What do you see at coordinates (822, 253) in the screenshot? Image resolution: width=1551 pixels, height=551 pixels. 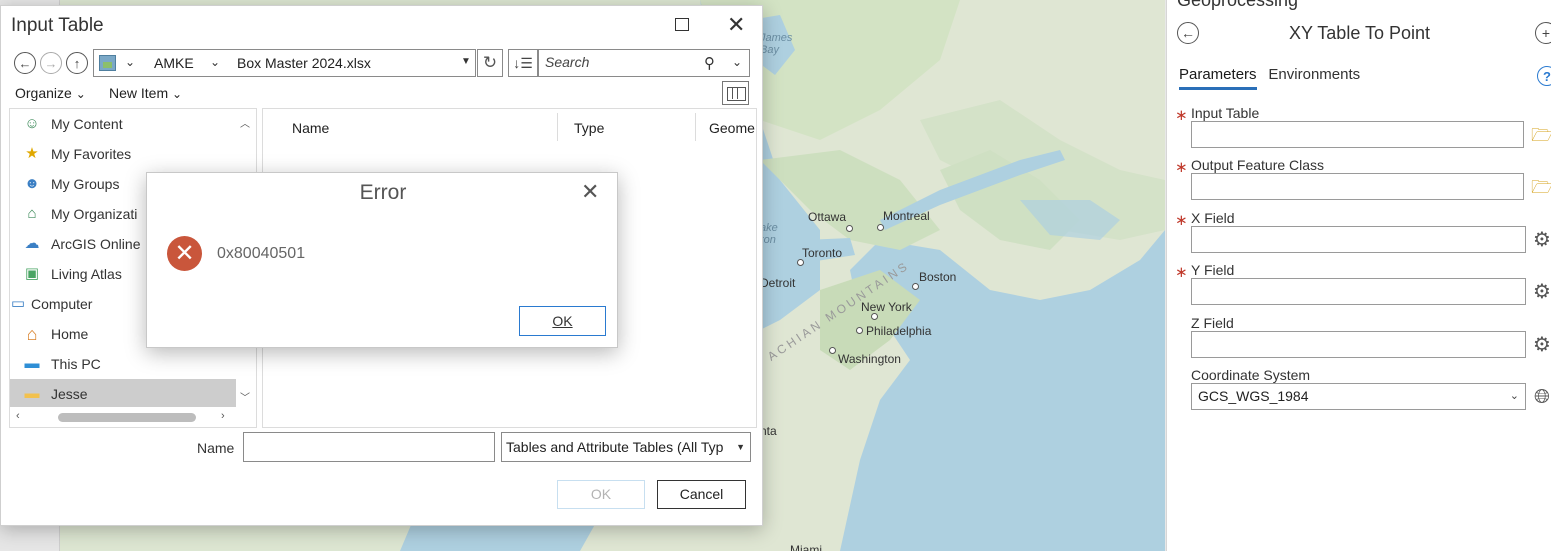 I see `map-label-toronto: Toronto` at bounding box center [822, 253].